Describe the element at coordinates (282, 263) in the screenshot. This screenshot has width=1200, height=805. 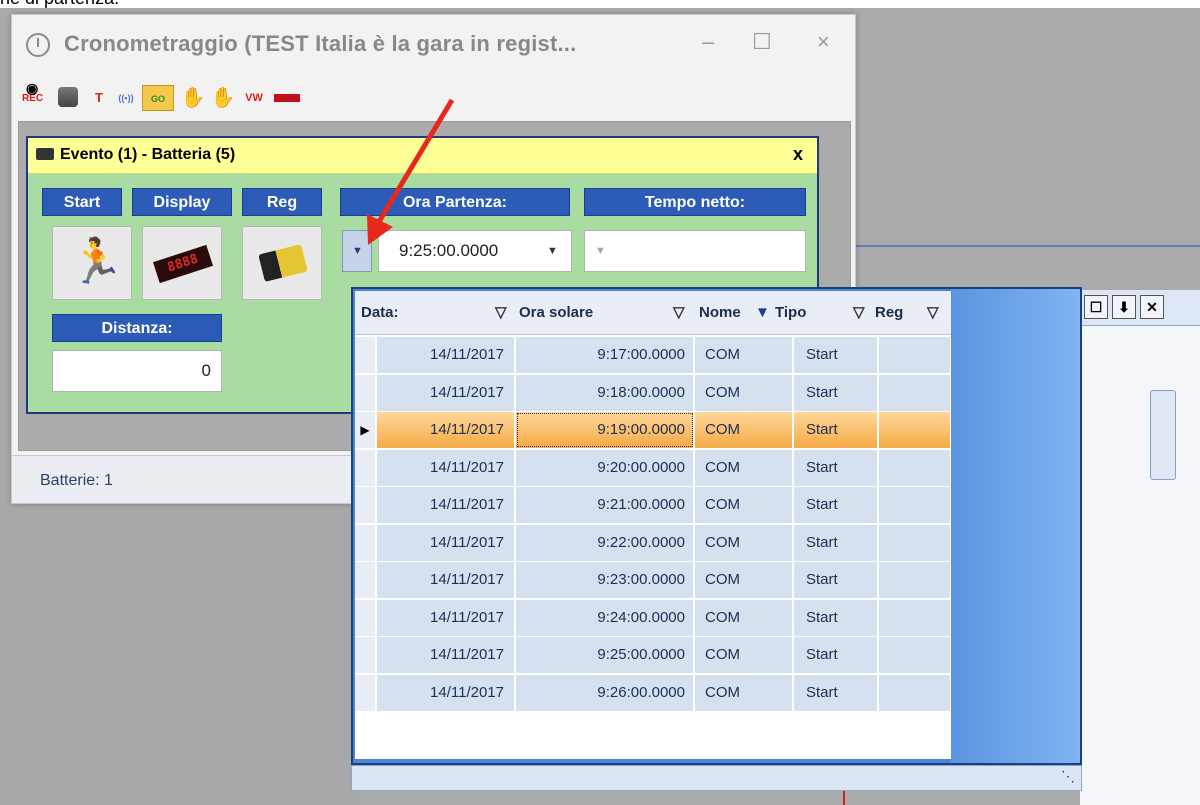
I see `reg-button` at that location.